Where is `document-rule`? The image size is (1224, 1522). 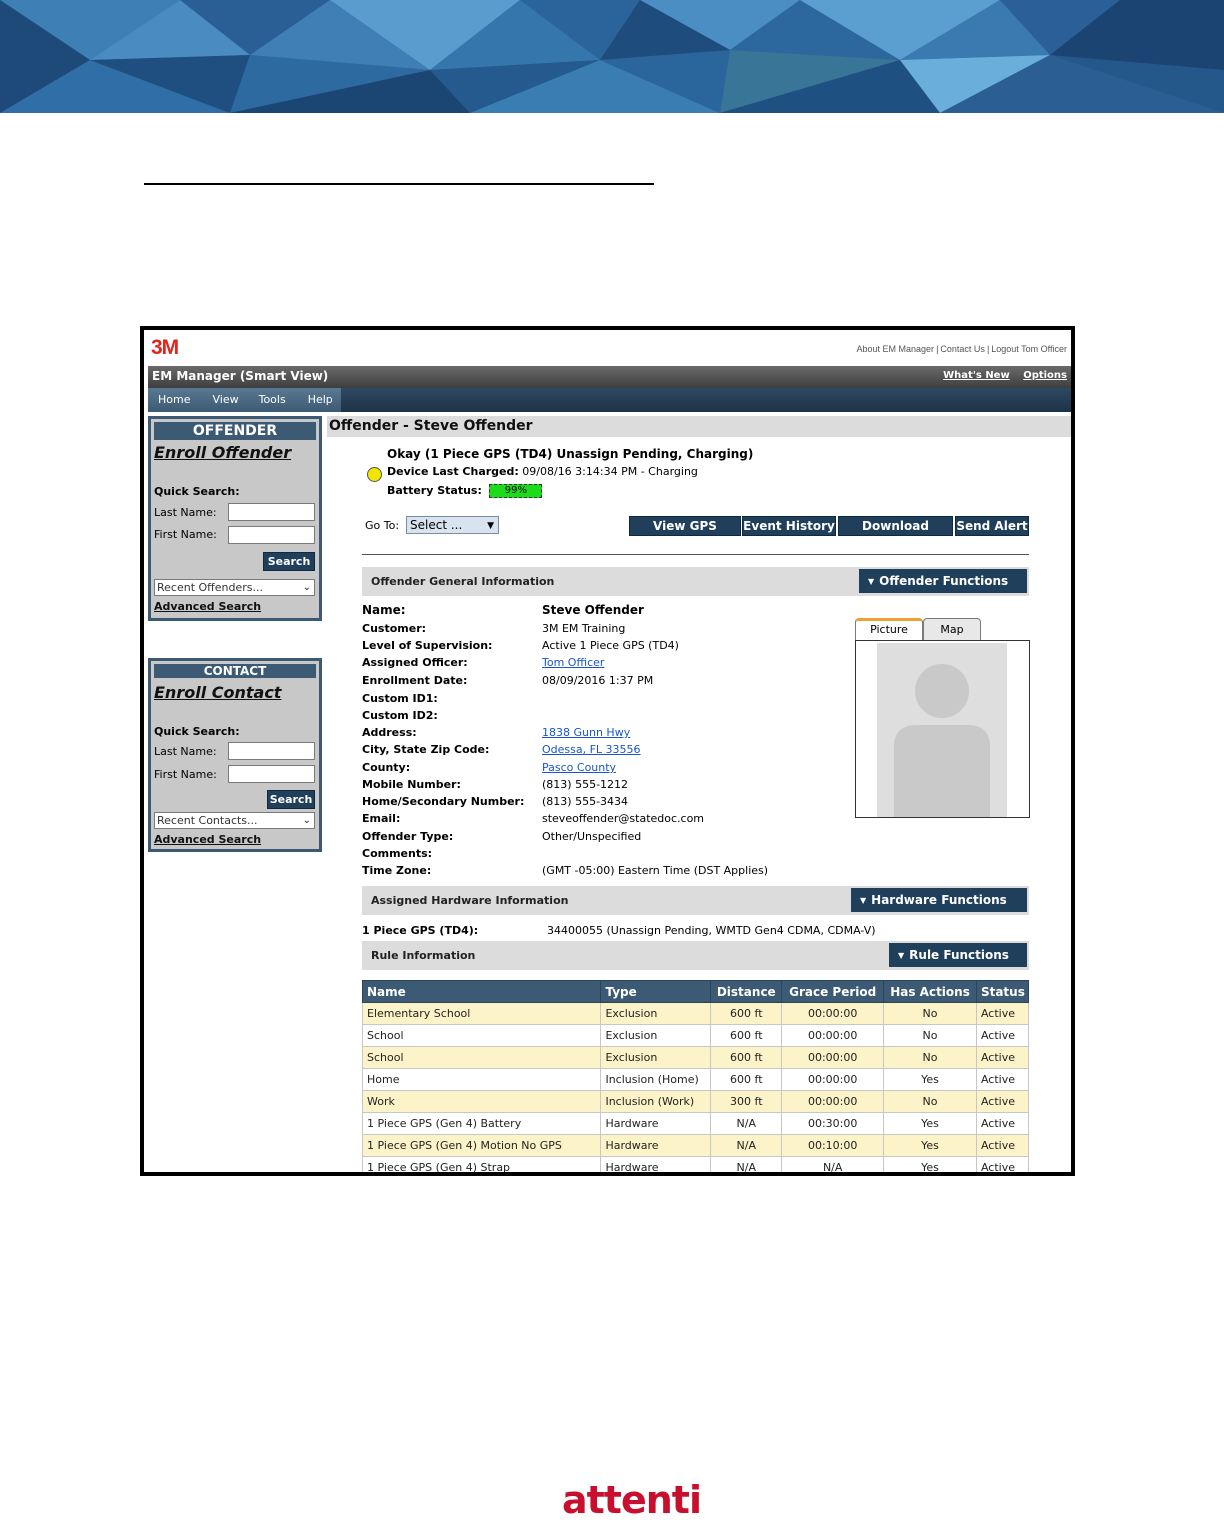
document-rule is located at coordinates (399, 184).